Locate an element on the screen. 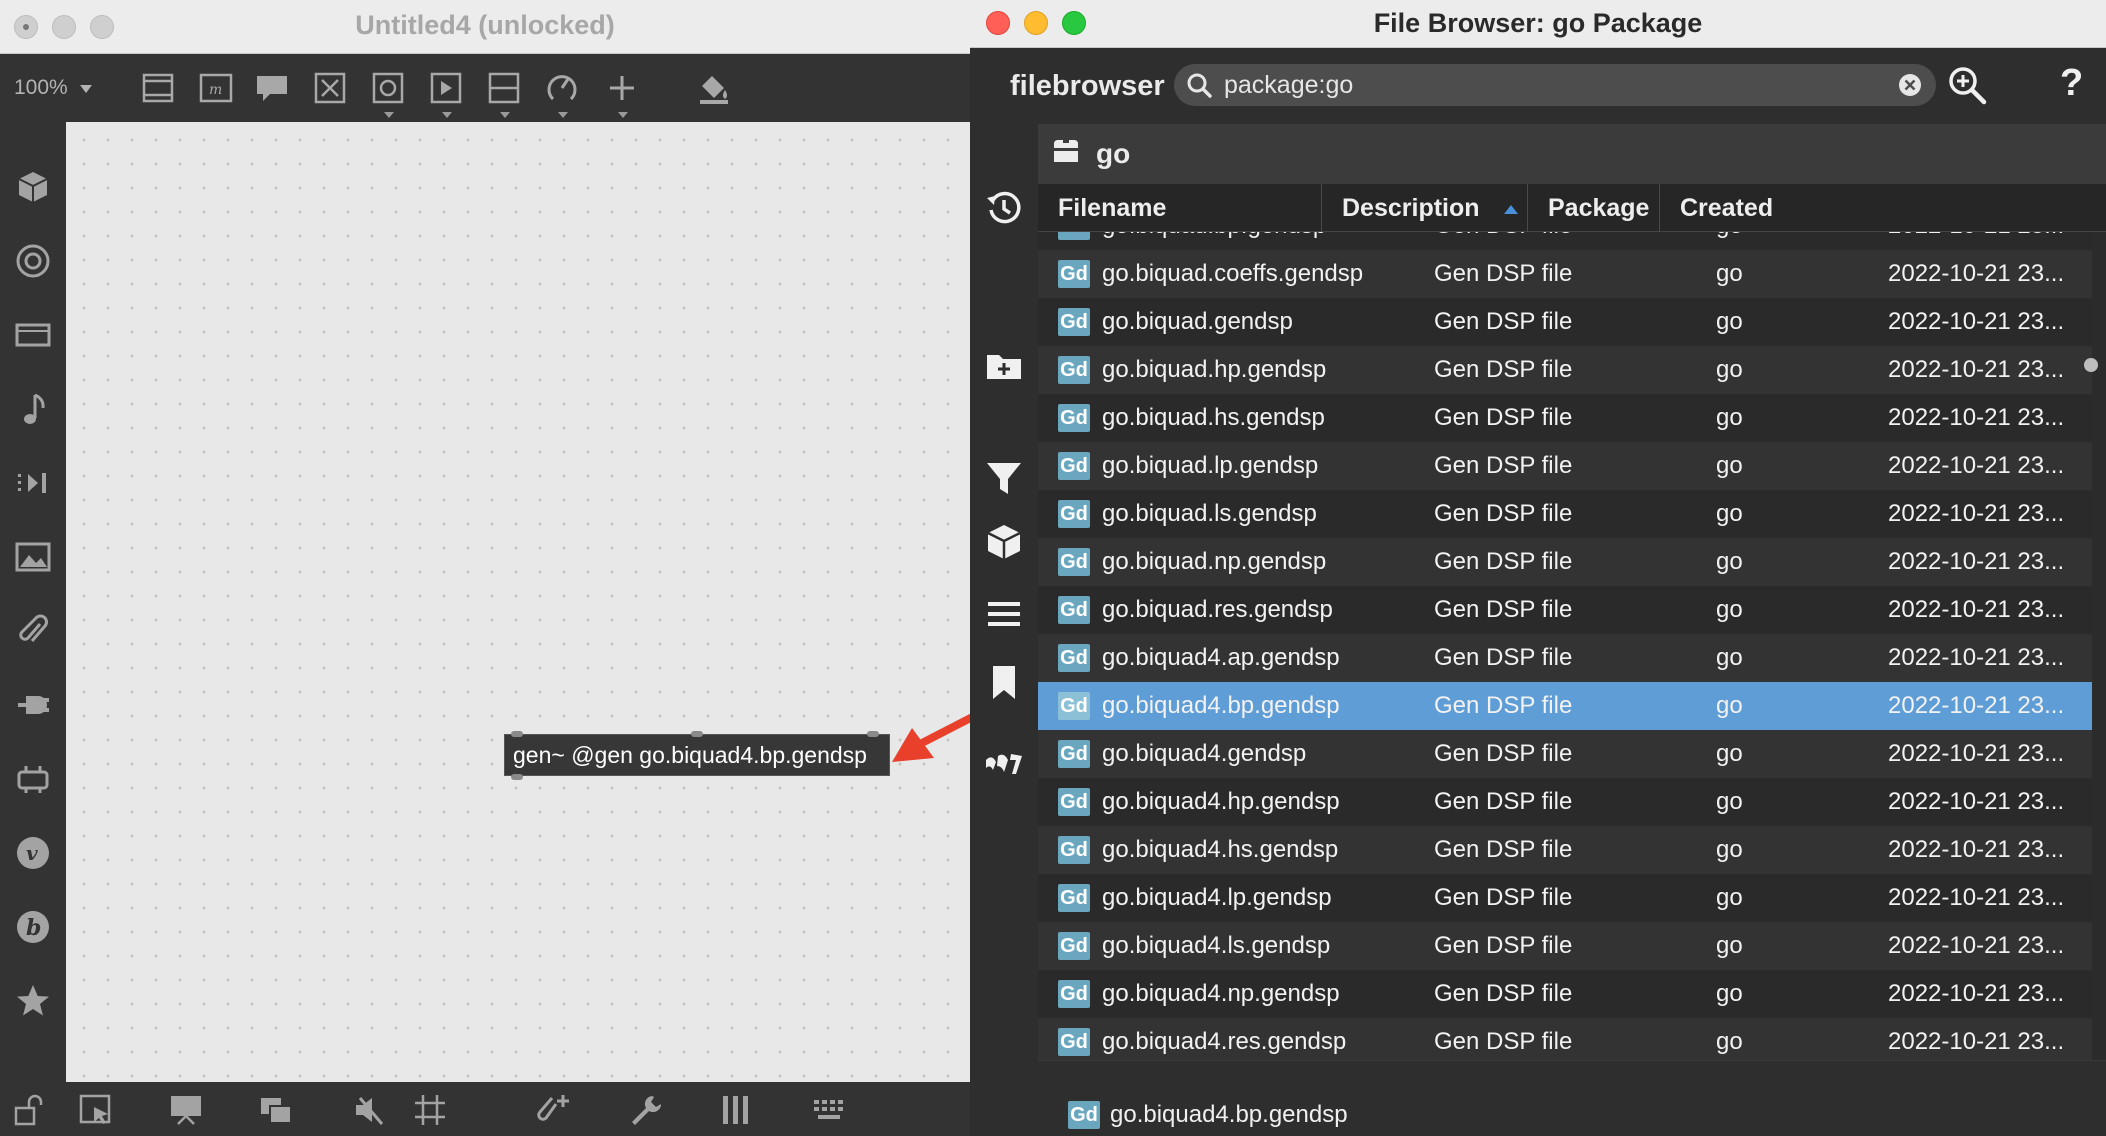 The image size is (2106, 1136). play-dropdown-icon is located at coordinates (447, 115).